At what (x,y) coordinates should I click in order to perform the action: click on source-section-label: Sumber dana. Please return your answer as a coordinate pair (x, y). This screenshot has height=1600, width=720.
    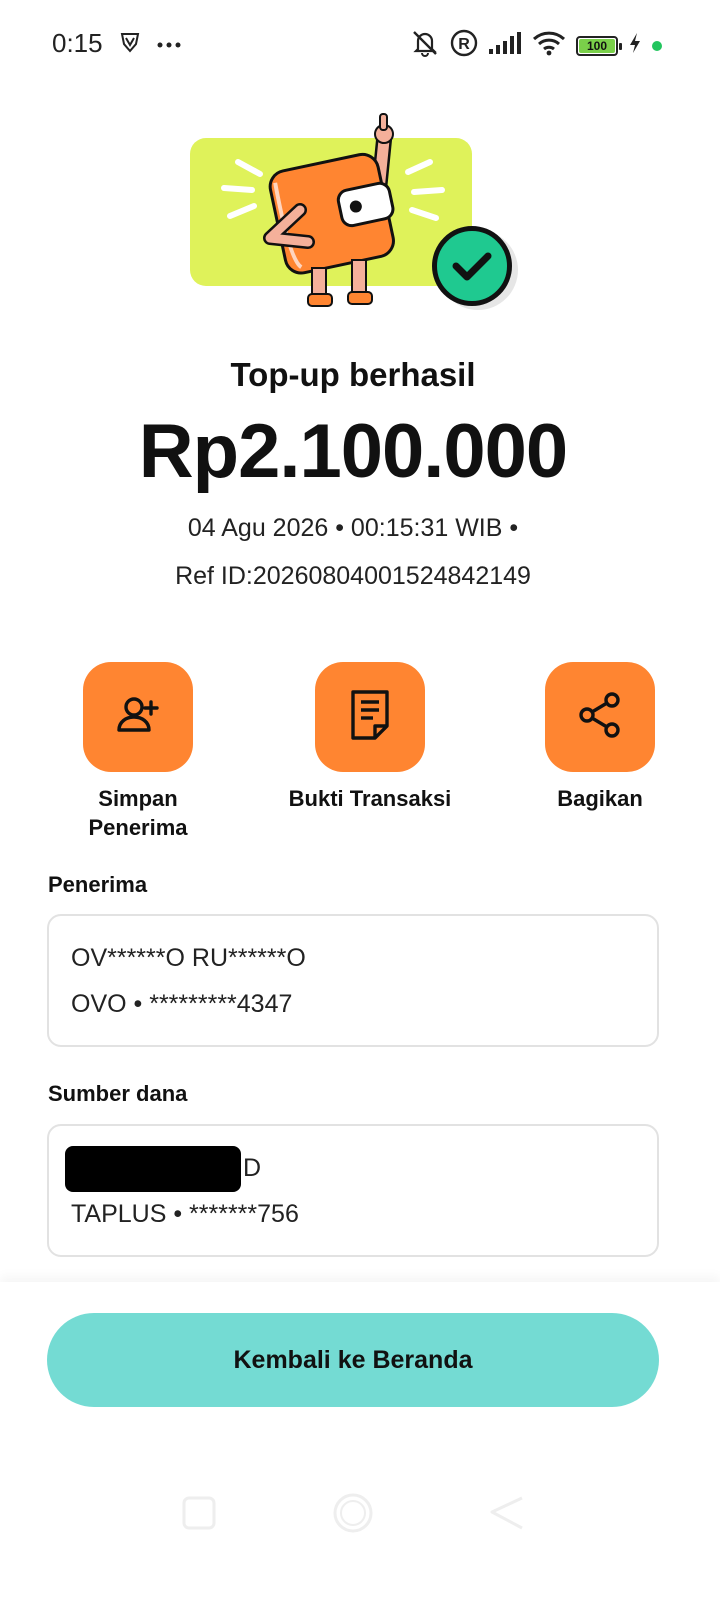
    Looking at the image, I should click on (118, 1093).